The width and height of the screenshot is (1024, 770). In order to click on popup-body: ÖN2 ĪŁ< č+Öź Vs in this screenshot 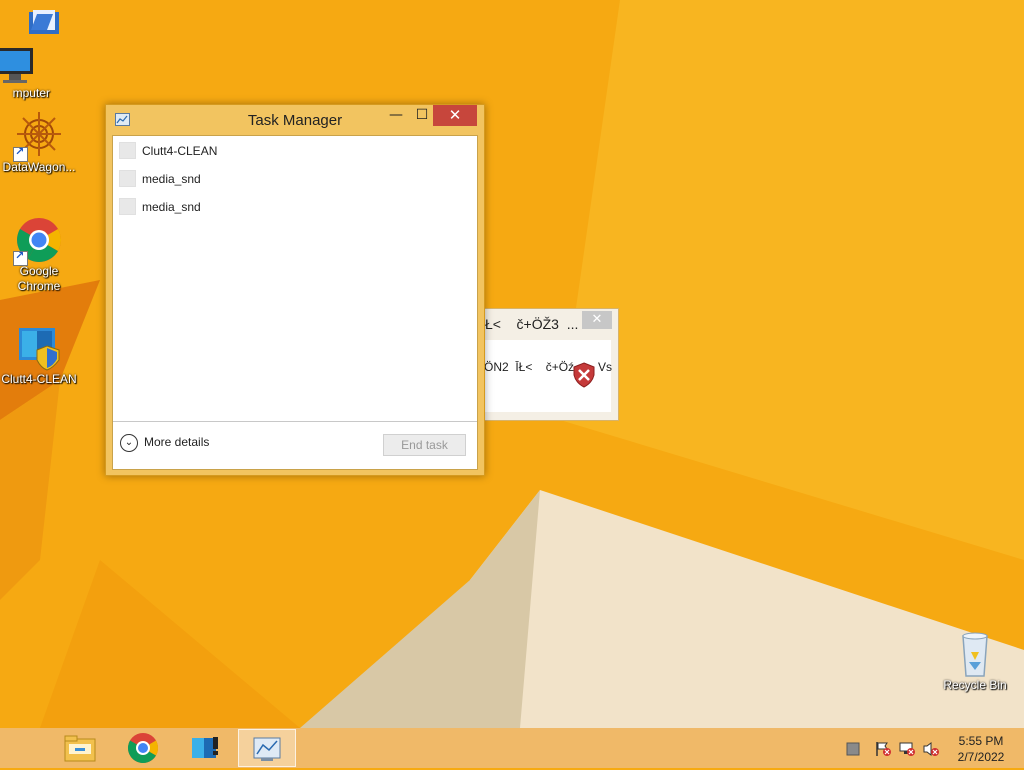, I will do `click(548, 376)`.